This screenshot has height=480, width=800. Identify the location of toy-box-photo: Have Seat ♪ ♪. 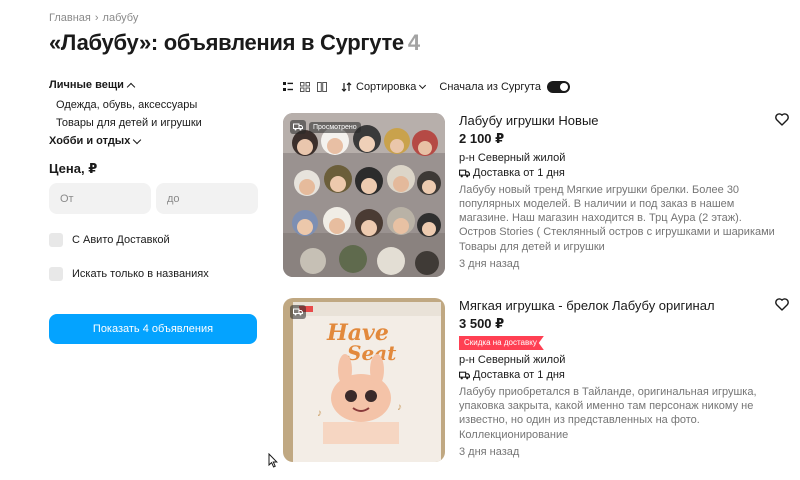
(364, 380).